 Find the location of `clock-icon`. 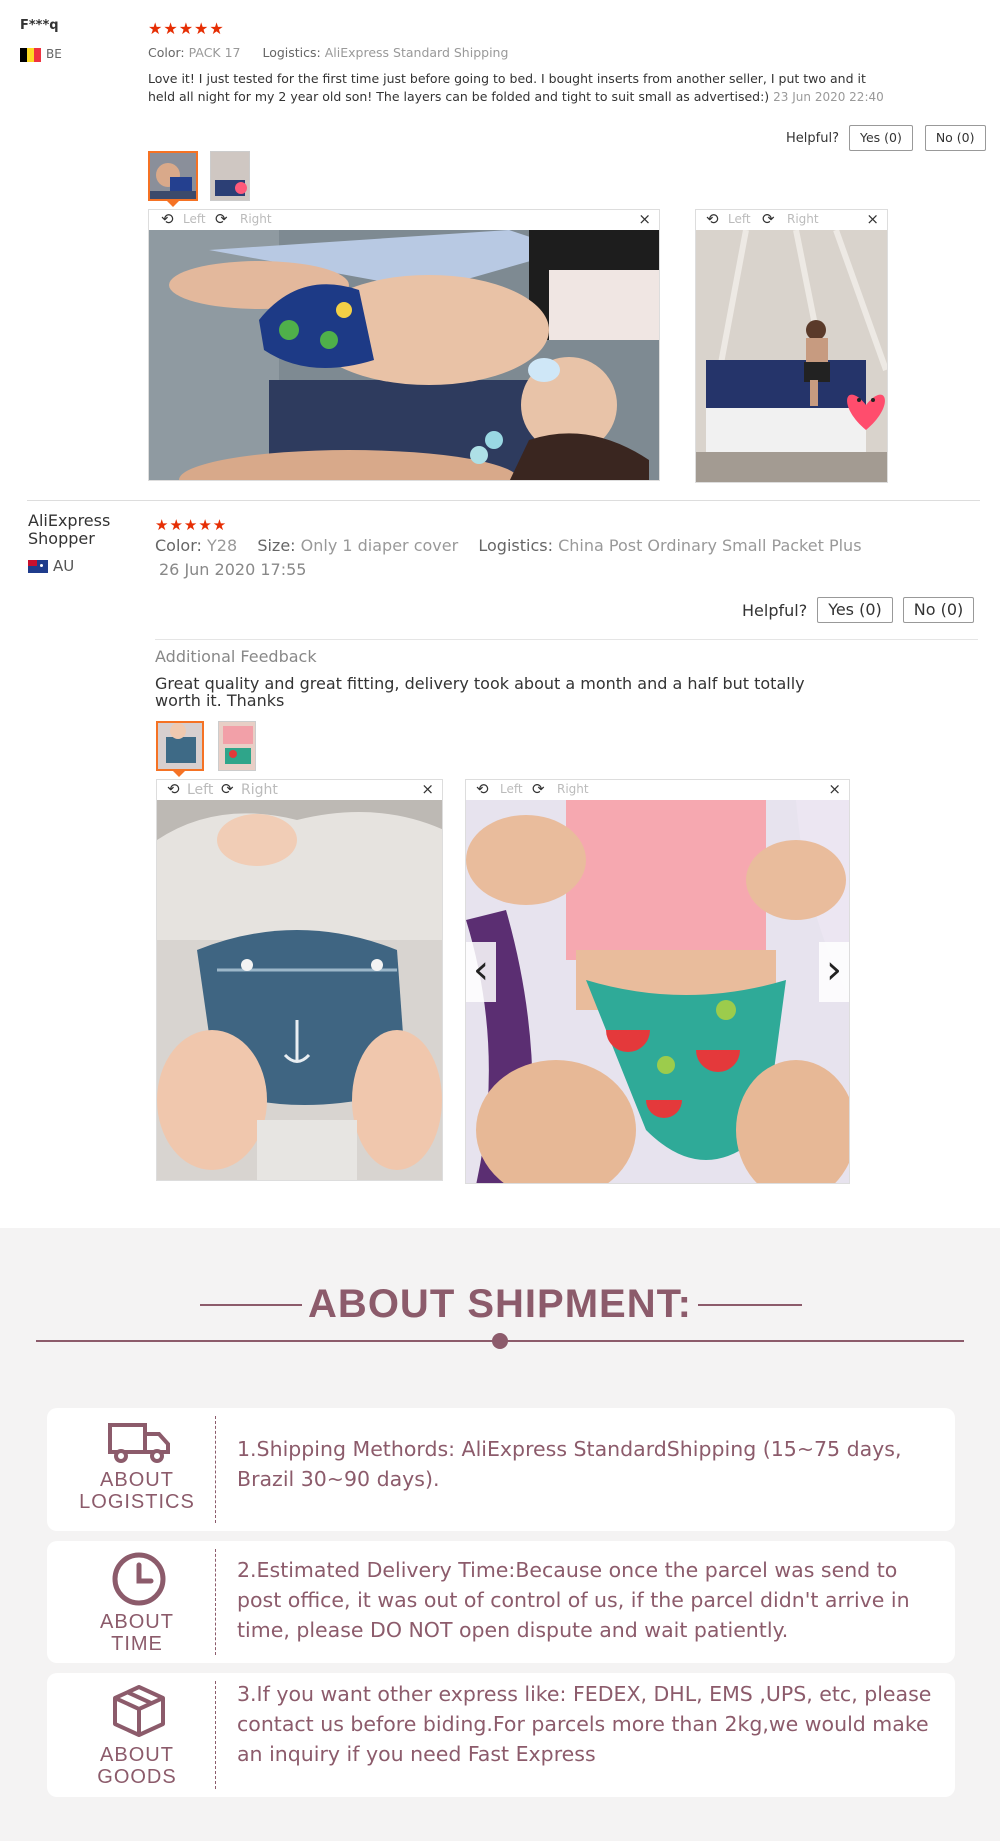

clock-icon is located at coordinates (139, 1581).